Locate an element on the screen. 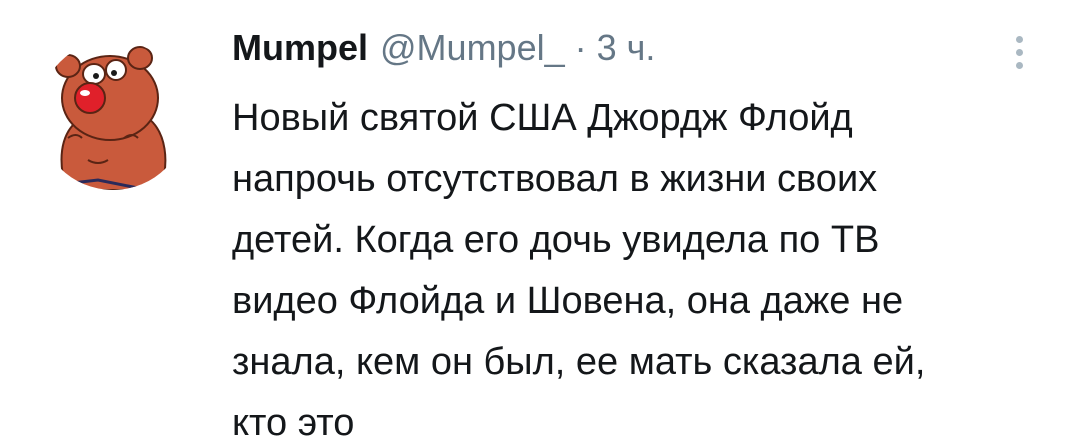 The image size is (1080, 444). tweet-header: Mumpel @Mumpel_ · 3 ч. is located at coordinates (632, 48).